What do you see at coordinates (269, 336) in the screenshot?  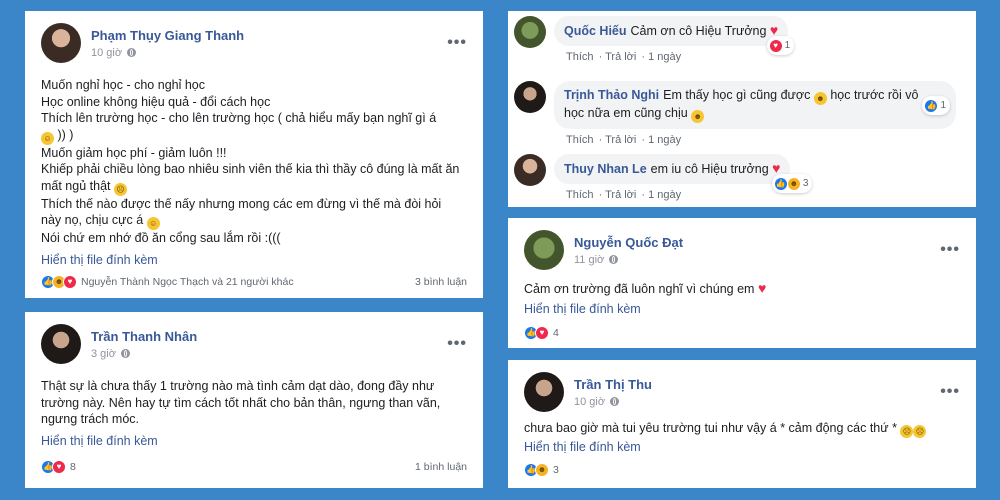 I see `author-name: Trần Thanh Nhân` at bounding box center [269, 336].